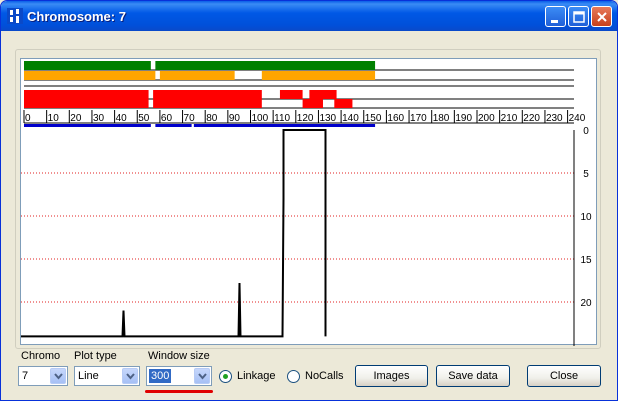 The height and width of the screenshot is (401, 618). I want to click on y-tick-label: 5, so click(586, 174).